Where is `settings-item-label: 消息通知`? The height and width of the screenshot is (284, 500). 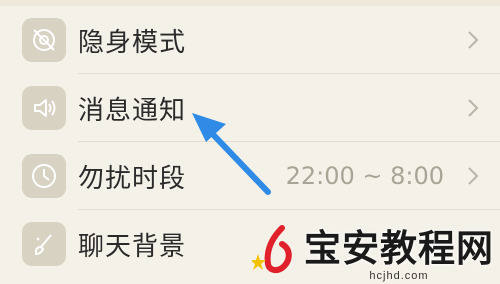
settings-item-label: 消息通知 is located at coordinates (132, 110).